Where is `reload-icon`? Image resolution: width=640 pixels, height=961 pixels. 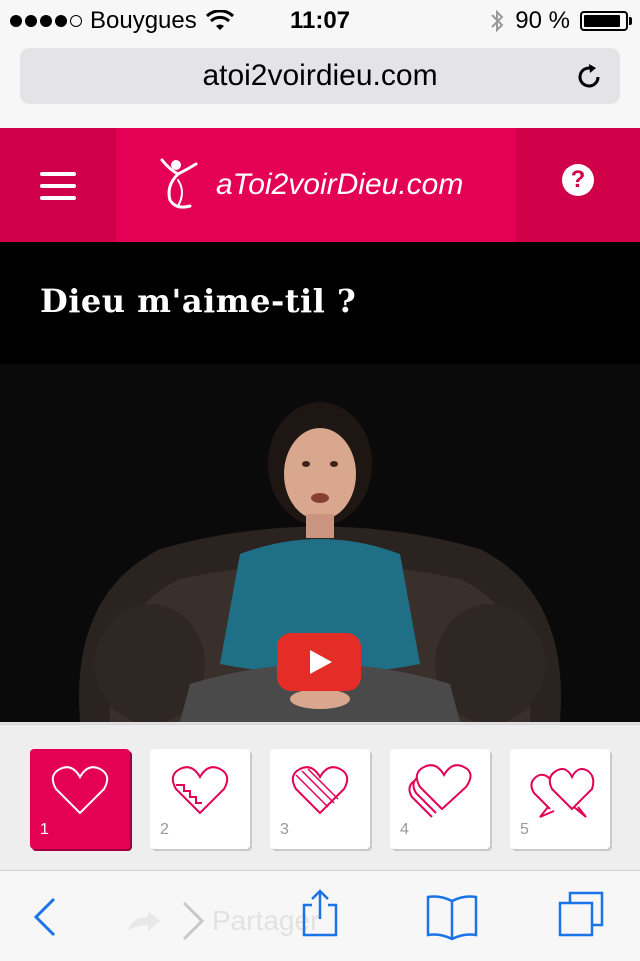 reload-icon is located at coordinates (589, 77).